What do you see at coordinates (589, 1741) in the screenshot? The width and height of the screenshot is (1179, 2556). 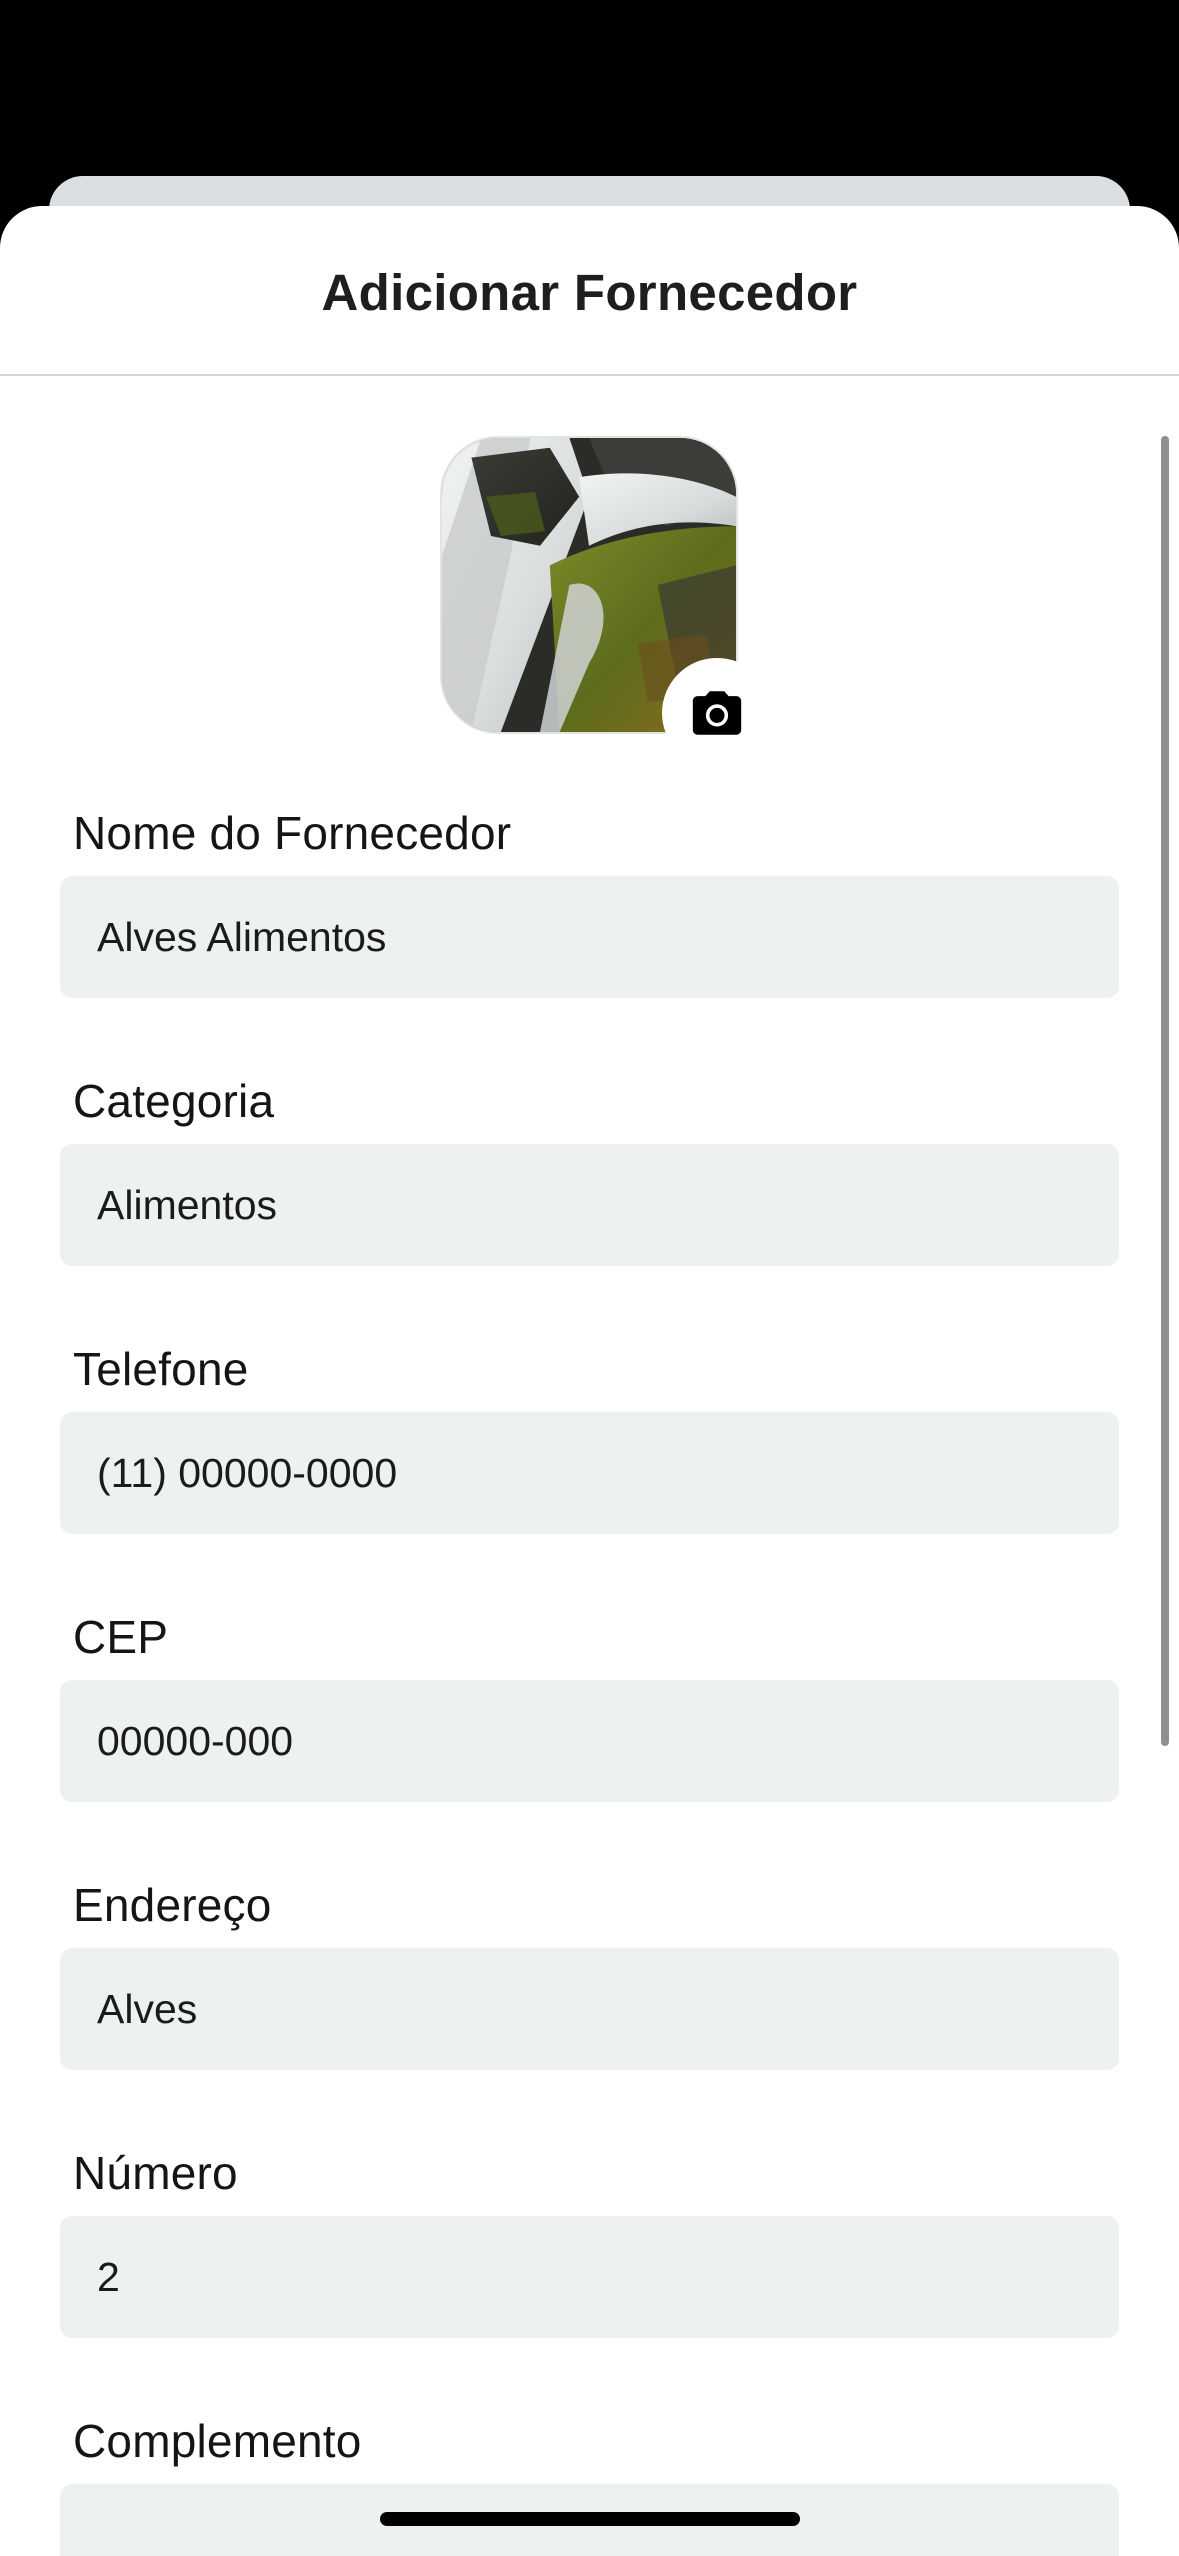 I see `cep-input: 00000-000` at bounding box center [589, 1741].